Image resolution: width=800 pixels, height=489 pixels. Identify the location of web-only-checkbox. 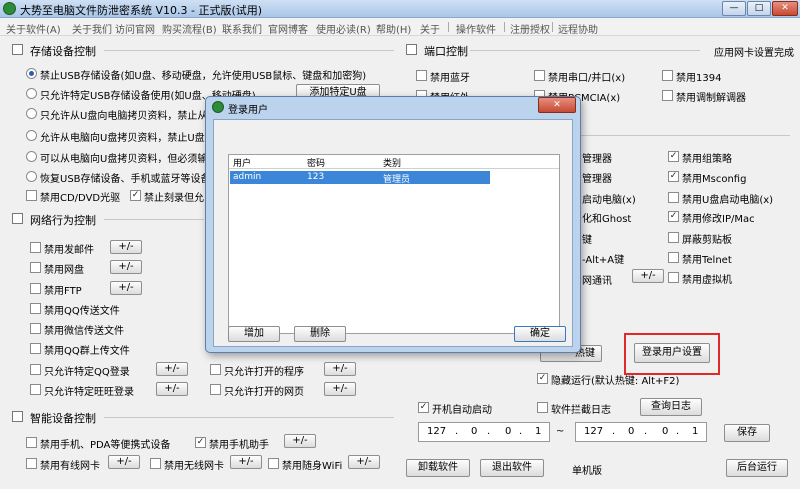
(215, 389).